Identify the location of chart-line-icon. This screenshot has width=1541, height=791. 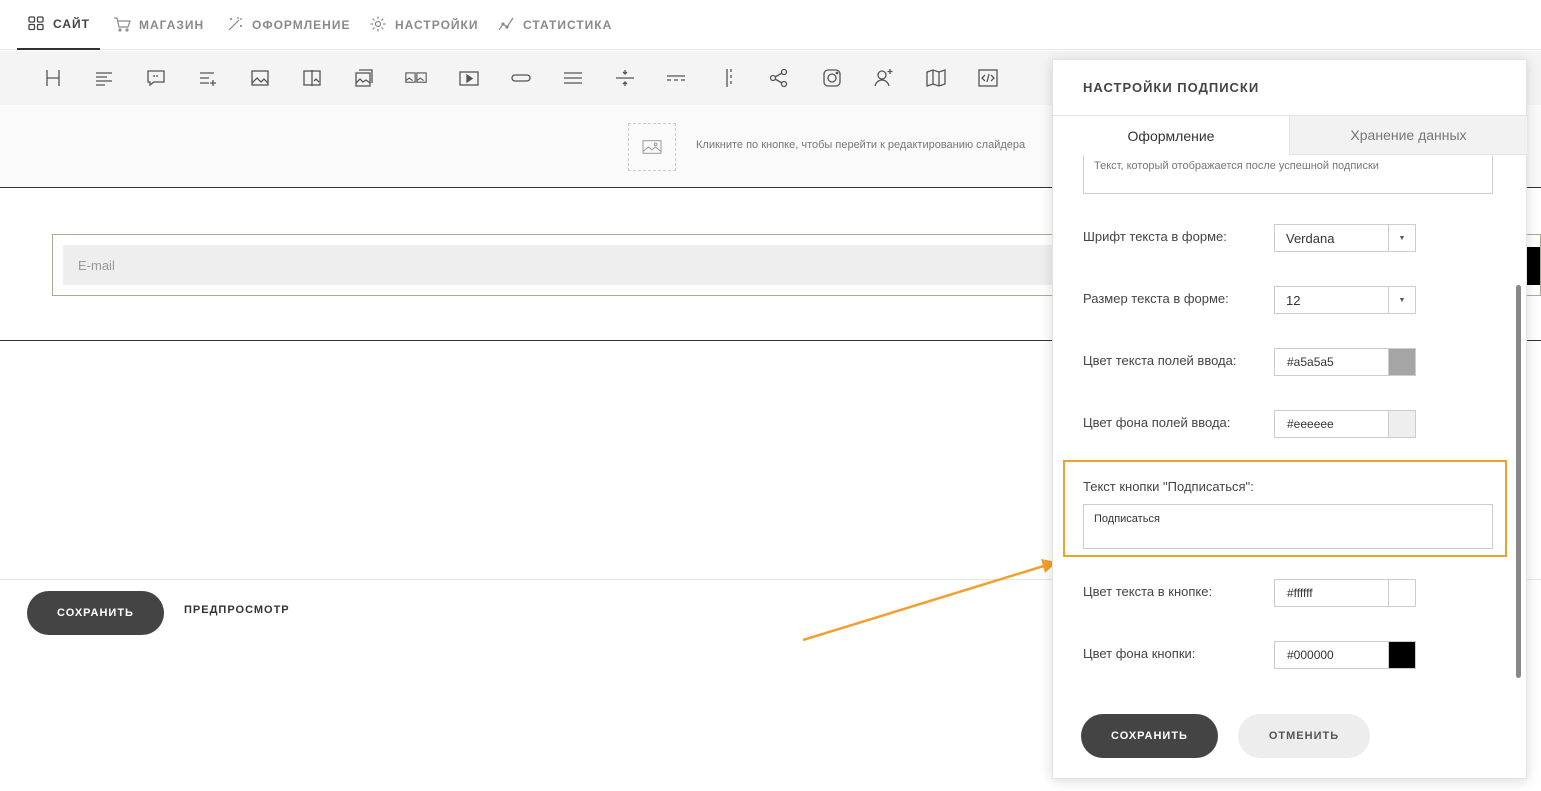
(506, 25).